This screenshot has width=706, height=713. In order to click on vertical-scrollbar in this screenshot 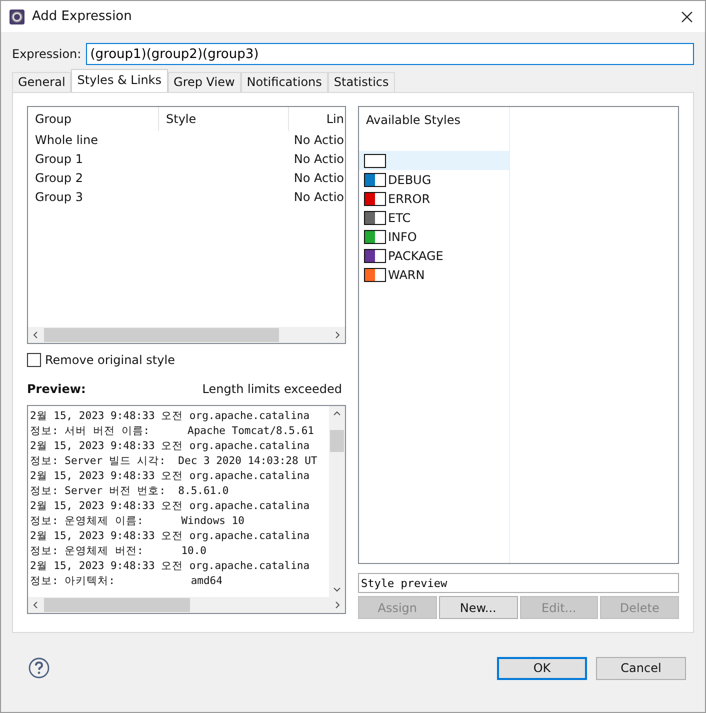, I will do `click(337, 501)`.